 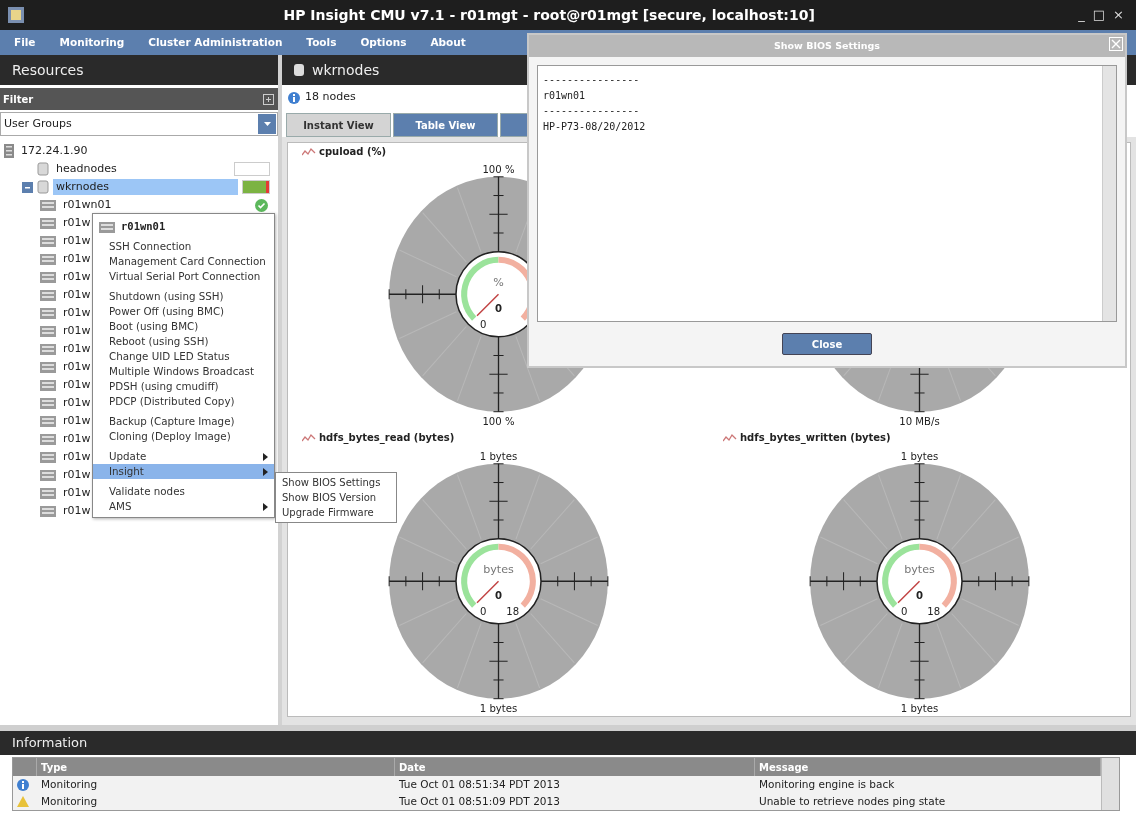 What do you see at coordinates (383, 42) in the screenshot?
I see `menu-item: Options` at bounding box center [383, 42].